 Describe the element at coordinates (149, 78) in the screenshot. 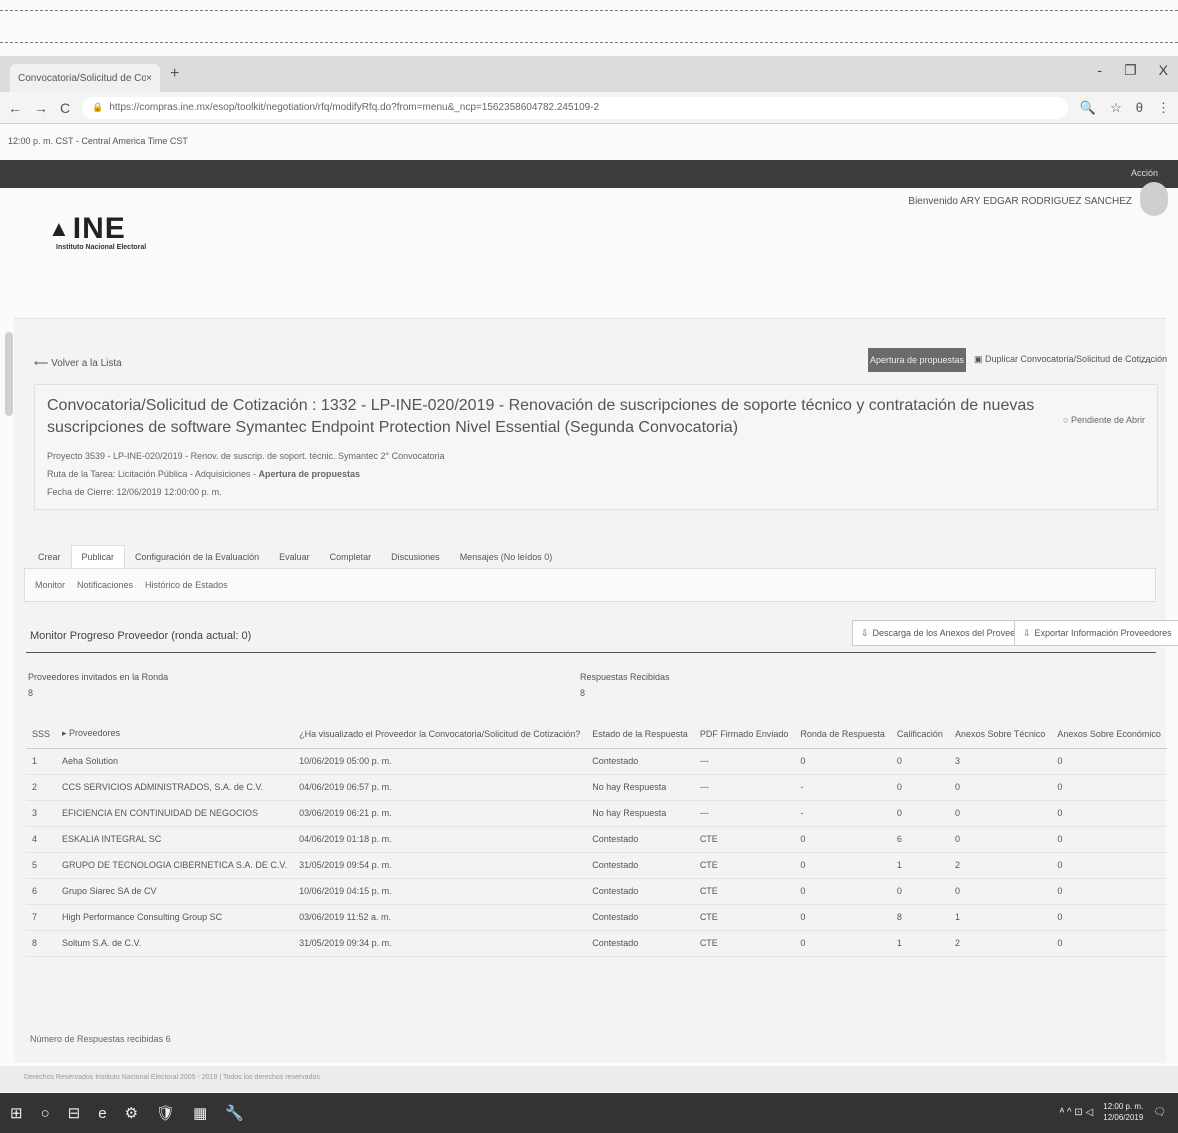

I see `close-tab-icon: ×` at that location.